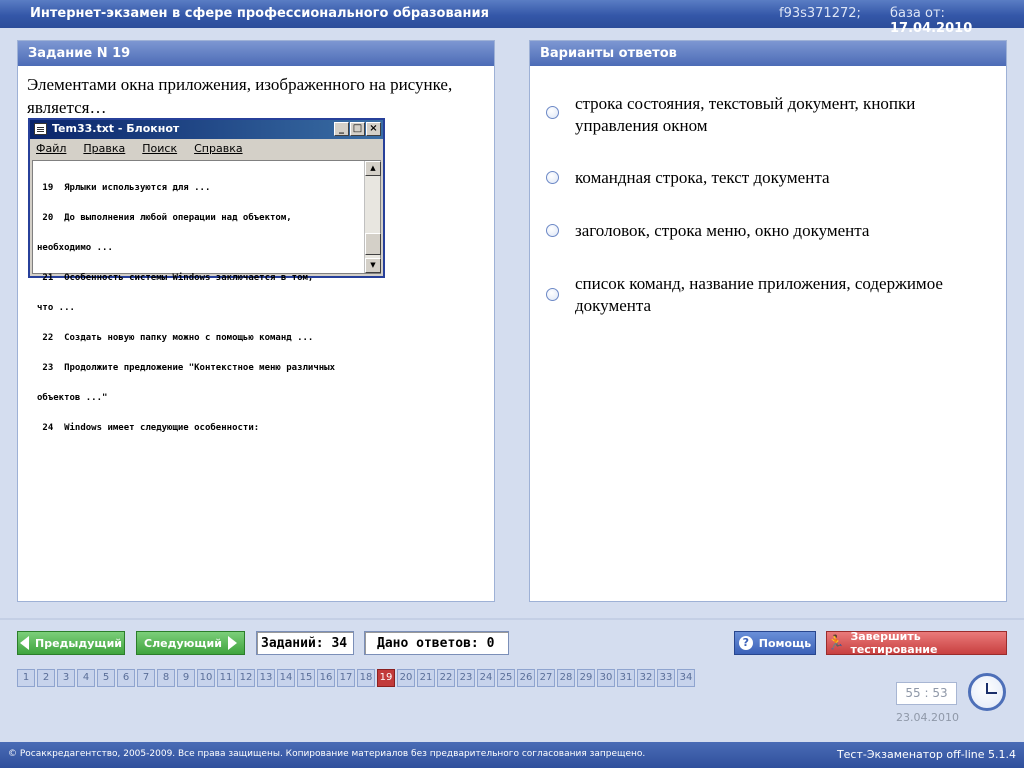  Describe the element at coordinates (183, 643) in the screenshot. I see `next-label: Следующий` at that location.